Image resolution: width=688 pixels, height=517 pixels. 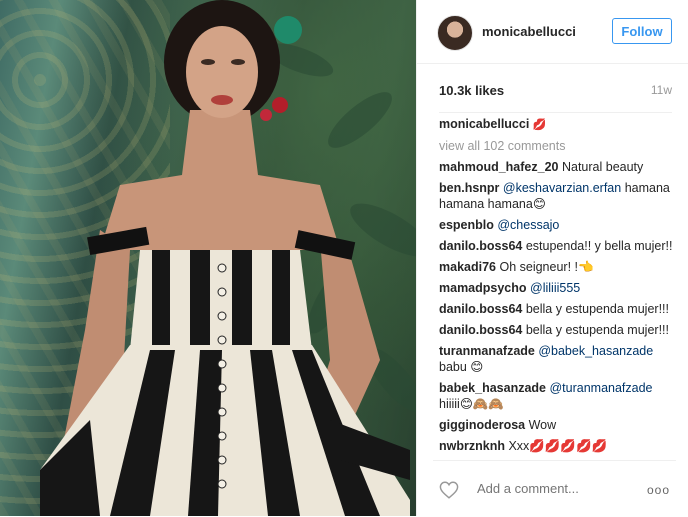 I want to click on add-comment-input, so click(x=552, y=488).